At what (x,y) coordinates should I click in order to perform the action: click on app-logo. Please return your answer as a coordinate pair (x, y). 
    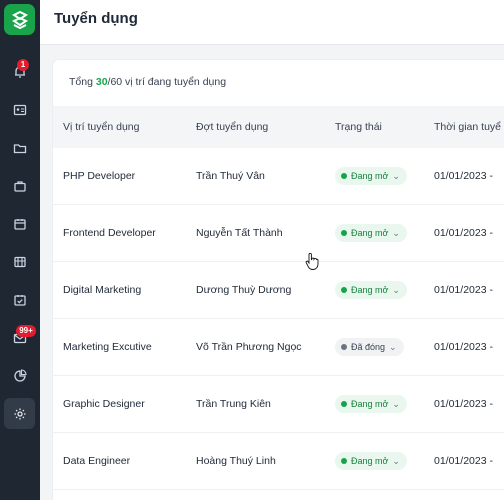
    Looking at the image, I should click on (19, 19).